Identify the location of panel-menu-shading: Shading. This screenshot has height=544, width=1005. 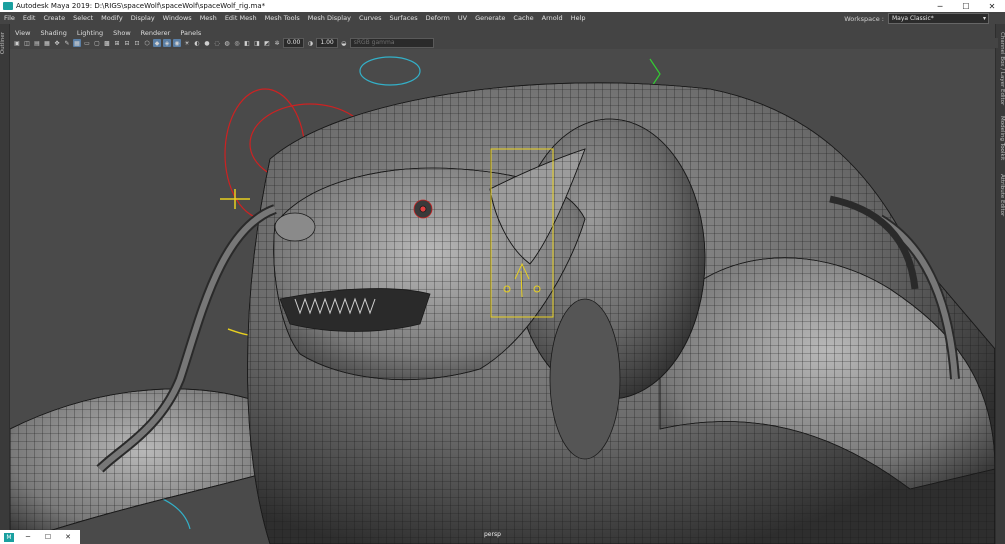
(53, 33).